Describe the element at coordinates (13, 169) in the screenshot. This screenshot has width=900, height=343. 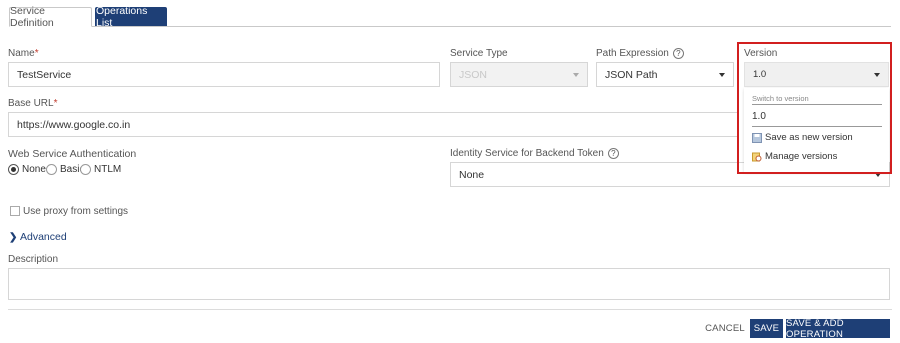
I see `radio-selected-icon` at that location.